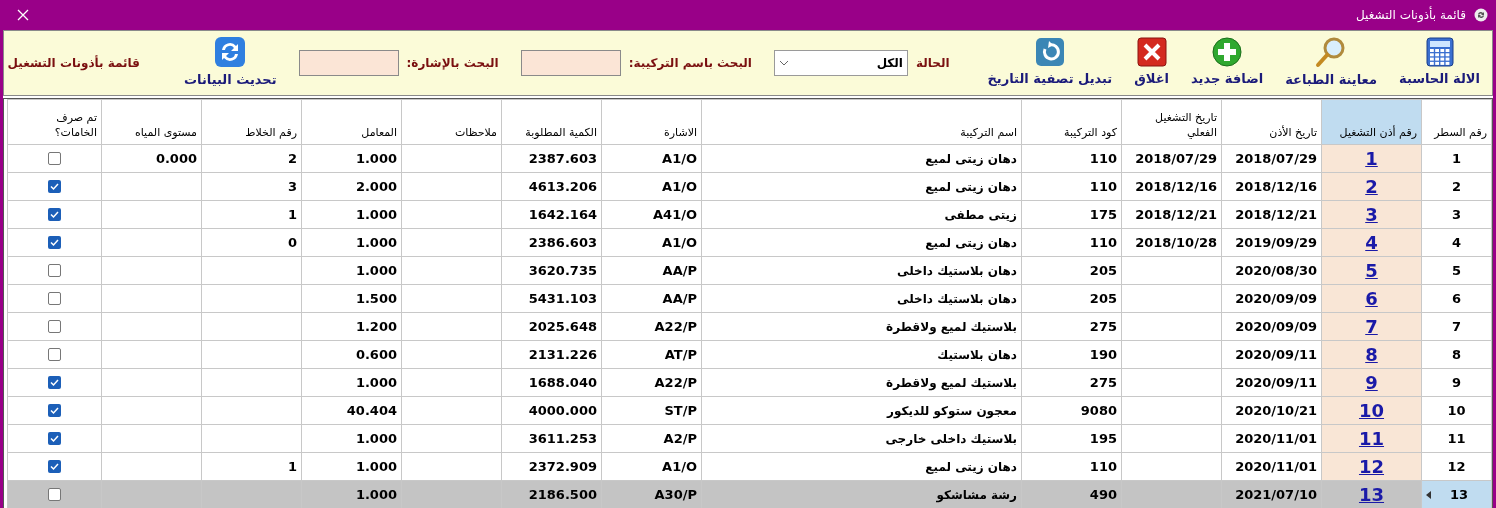 The width and height of the screenshot is (1496, 508). I want to click on permit-number-link: 5, so click(1371, 270).